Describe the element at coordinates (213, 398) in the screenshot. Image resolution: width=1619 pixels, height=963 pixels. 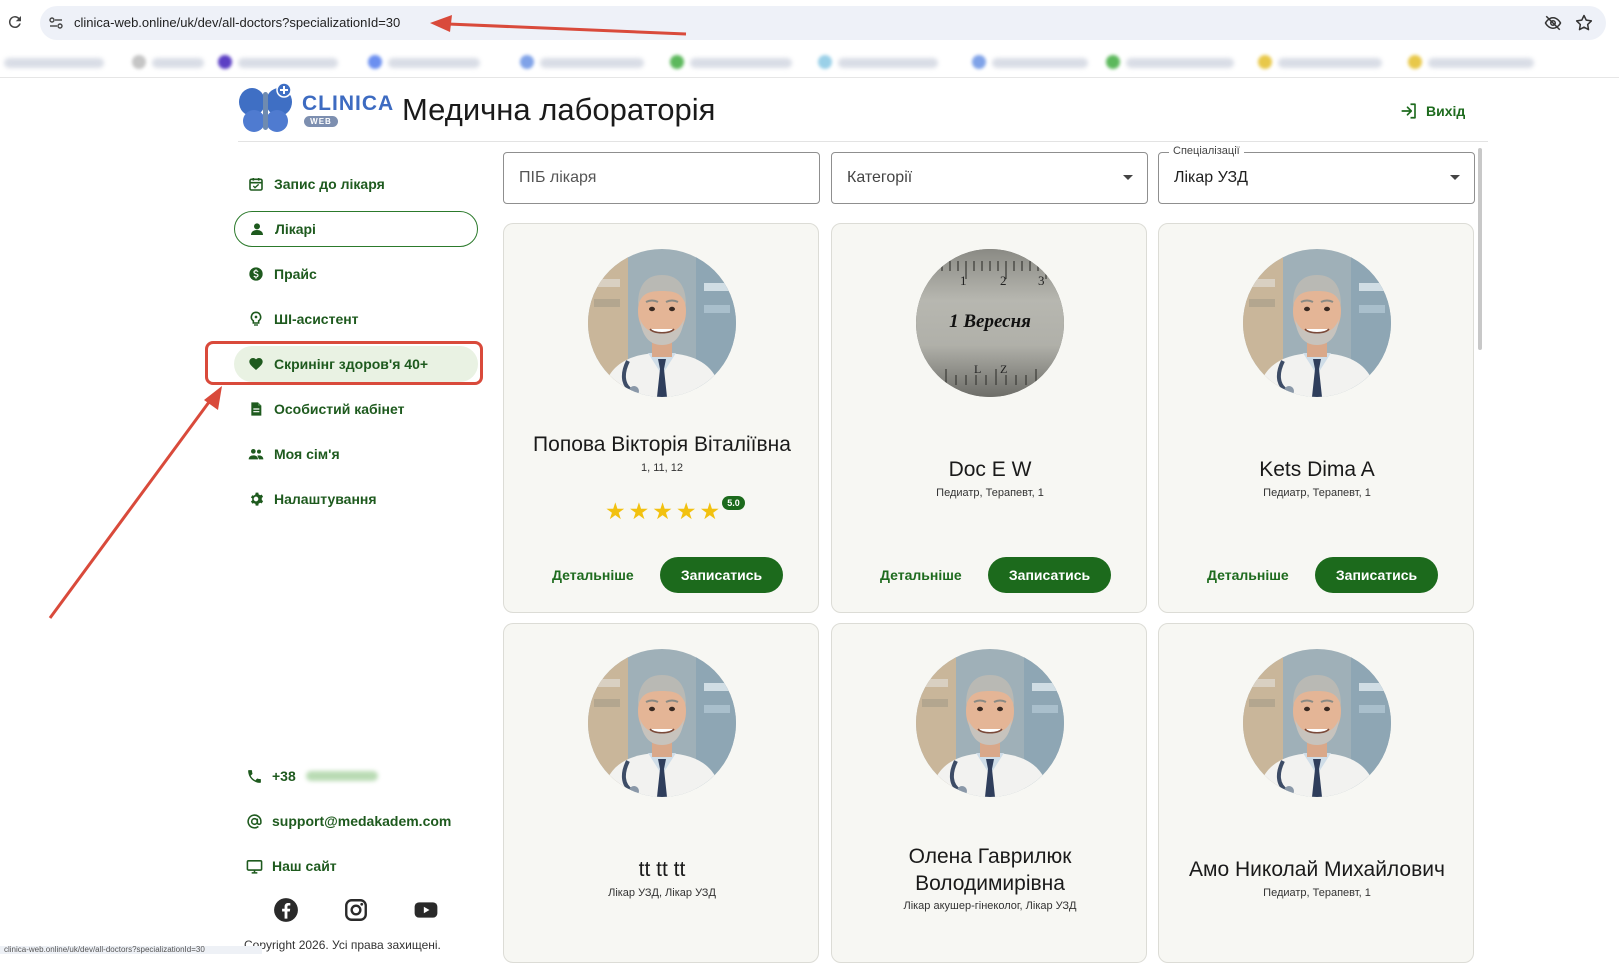
I see `arrow-head-icon` at that location.